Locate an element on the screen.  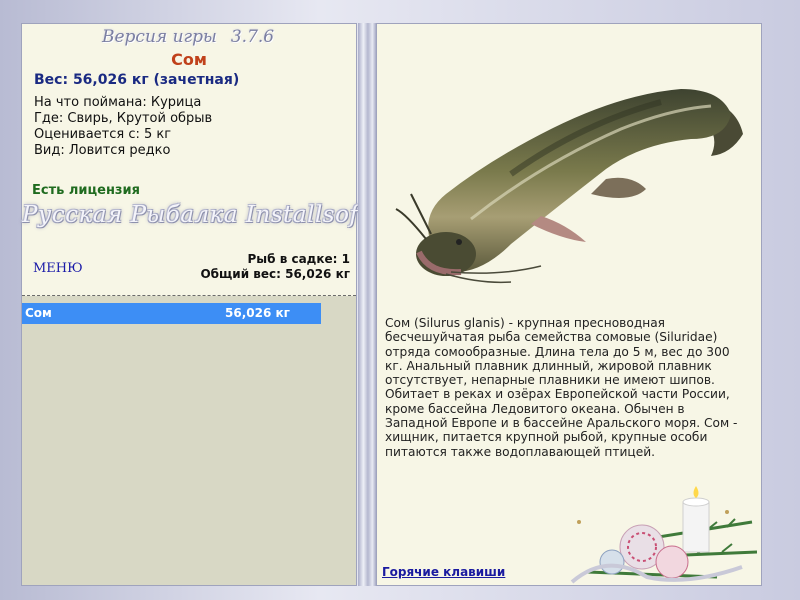
cage-list-item: Сом 56,026 кг is located at coordinates (171, 313).